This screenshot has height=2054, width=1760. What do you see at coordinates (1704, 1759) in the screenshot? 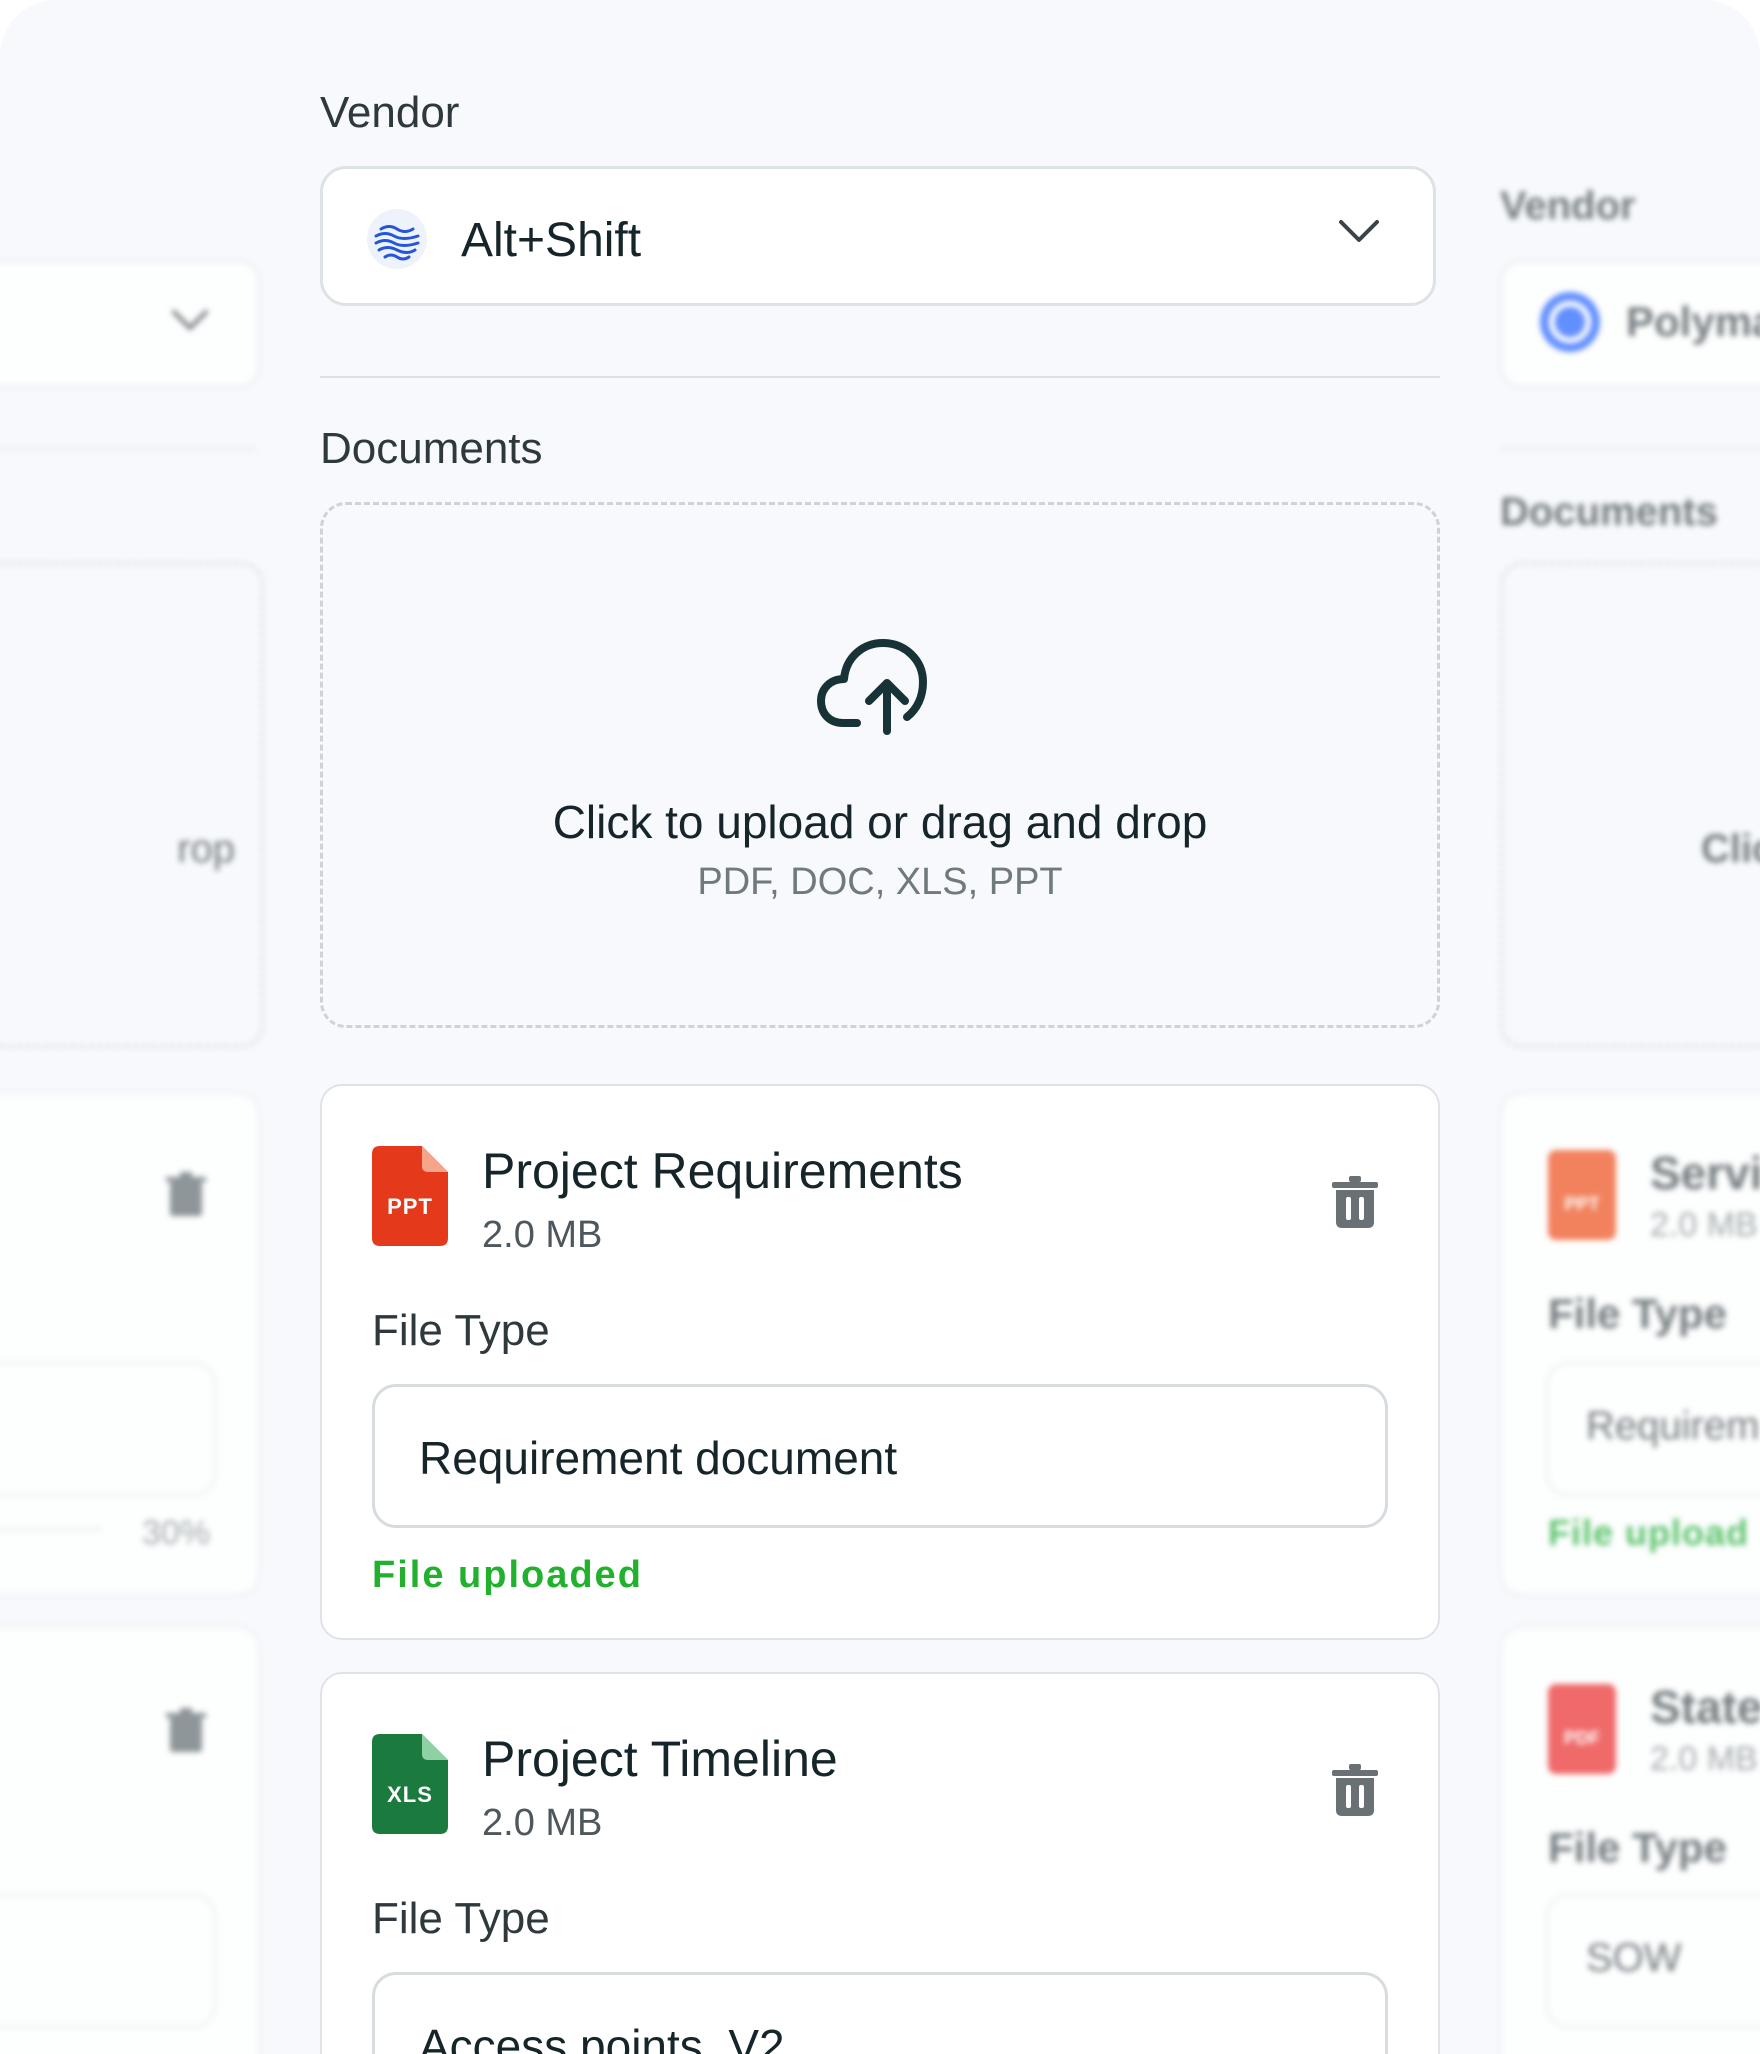
I see `right-file-size-2: 2.0 MB` at bounding box center [1704, 1759].